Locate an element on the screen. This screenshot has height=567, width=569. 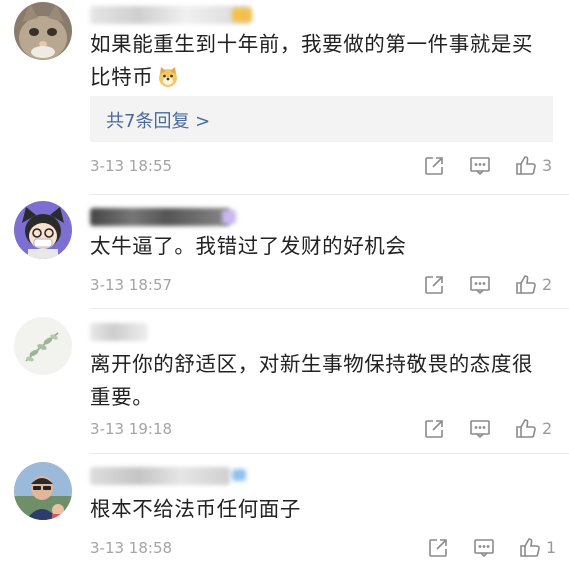
avatar-cartoon-boy is located at coordinates (43, 230).